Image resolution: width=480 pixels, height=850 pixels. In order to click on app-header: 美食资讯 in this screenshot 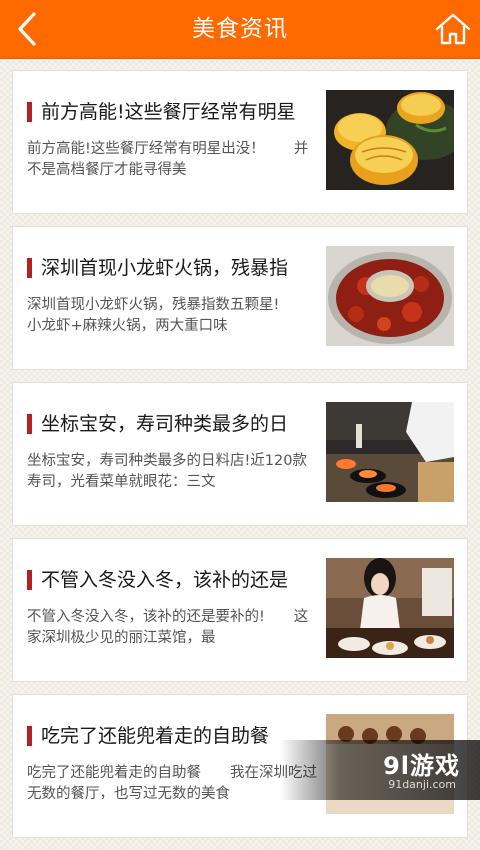, I will do `click(240, 29)`.